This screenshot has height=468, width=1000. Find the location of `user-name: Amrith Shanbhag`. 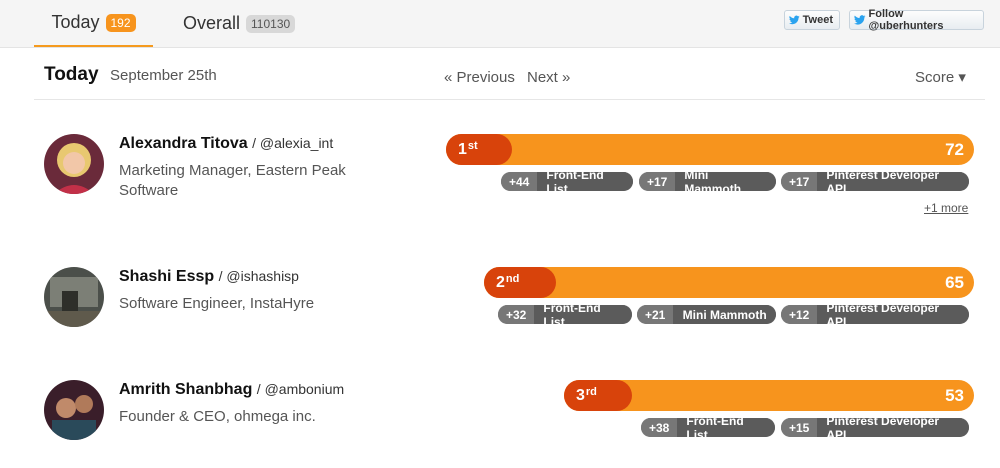

user-name: Amrith Shanbhag is located at coordinates (185, 389).